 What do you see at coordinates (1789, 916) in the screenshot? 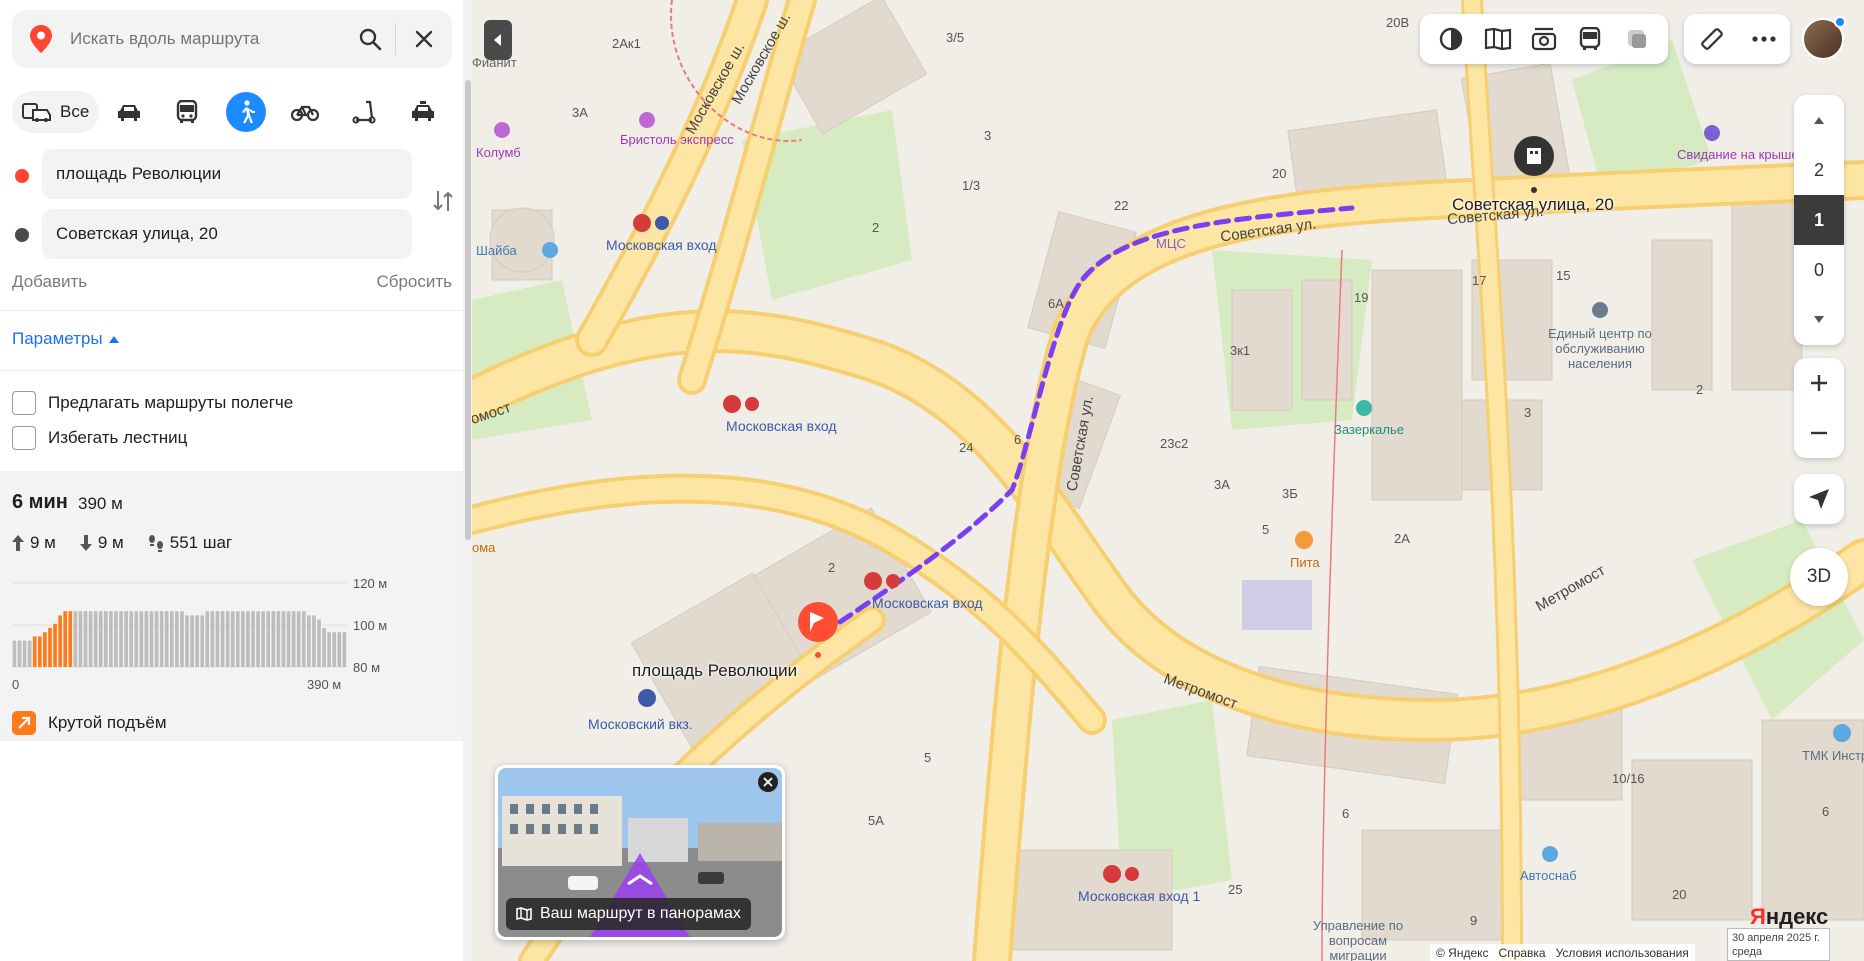
I see `yandex-logo: Яндекс` at bounding box center [1789, 916].